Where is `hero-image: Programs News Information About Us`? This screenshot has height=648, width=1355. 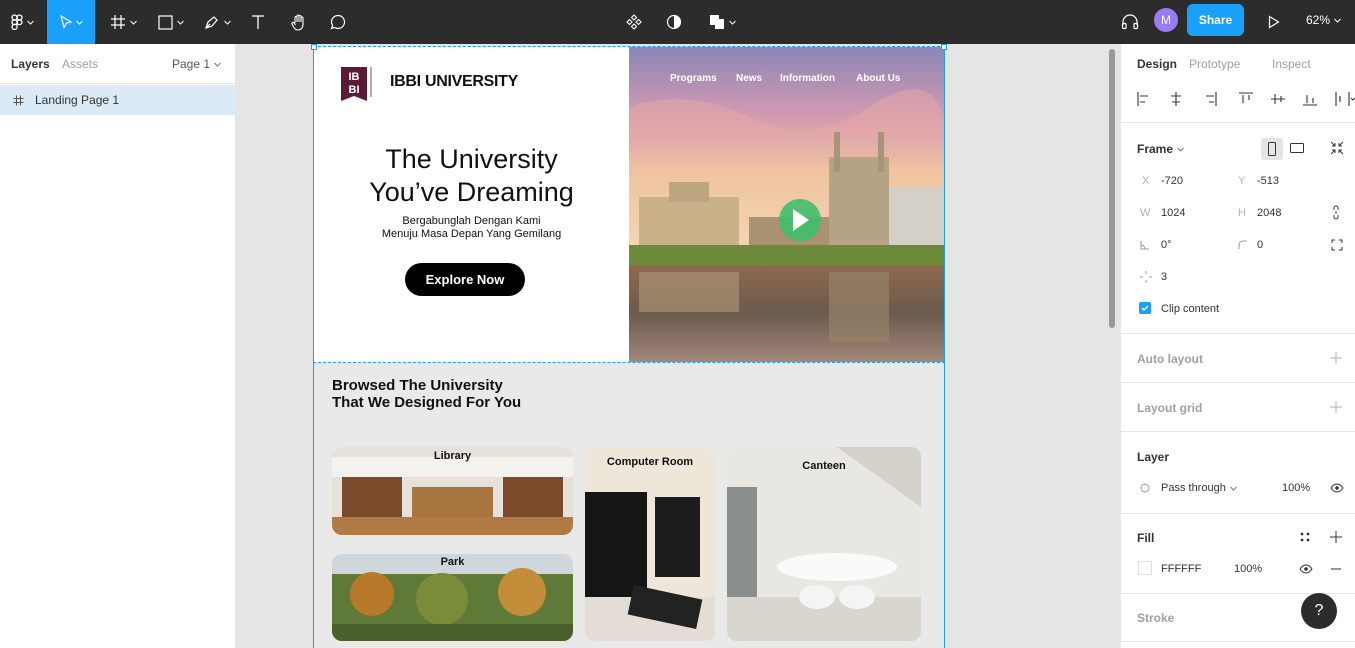
hero-image: Programs News Information About Us is located at coordinates (786, 204).